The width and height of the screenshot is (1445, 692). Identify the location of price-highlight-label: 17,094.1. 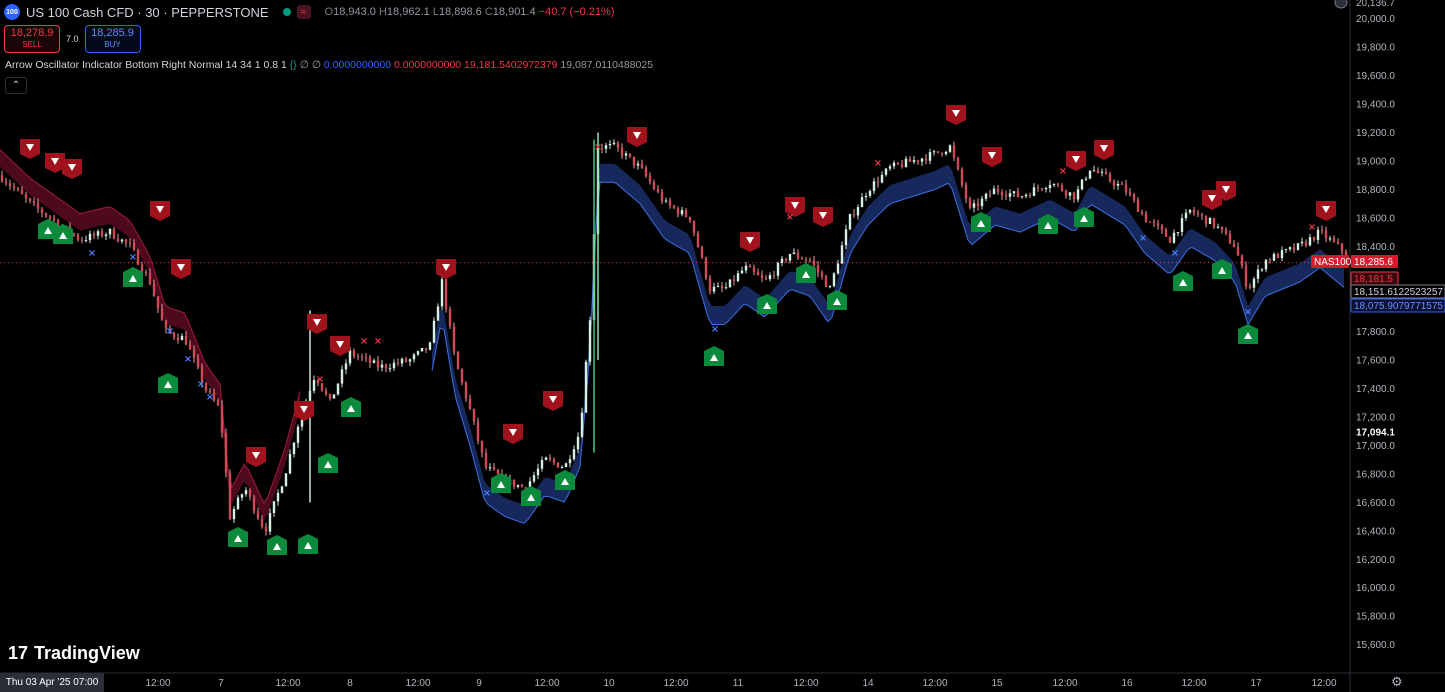
(1375, 433).